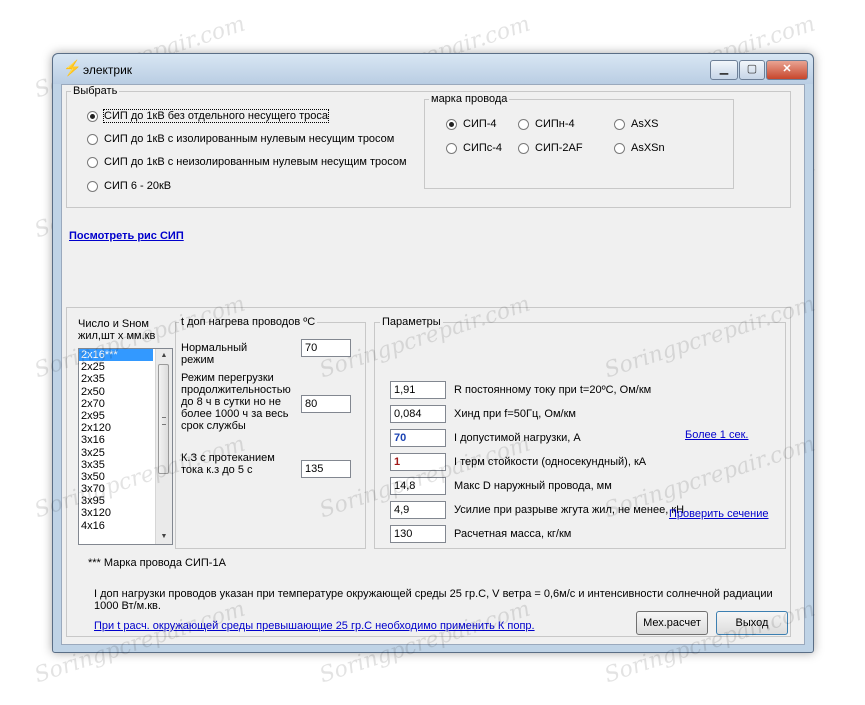  I want to click on short-circuit-temp-input: 135, so click(326, 469).